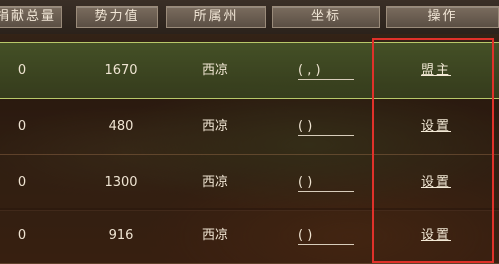 This screenshot has width=499, height=264. What do you see at coordinates (121, 70) in the screenshot?
I see `power-cell: 1670` at bounding box center [121, 70].